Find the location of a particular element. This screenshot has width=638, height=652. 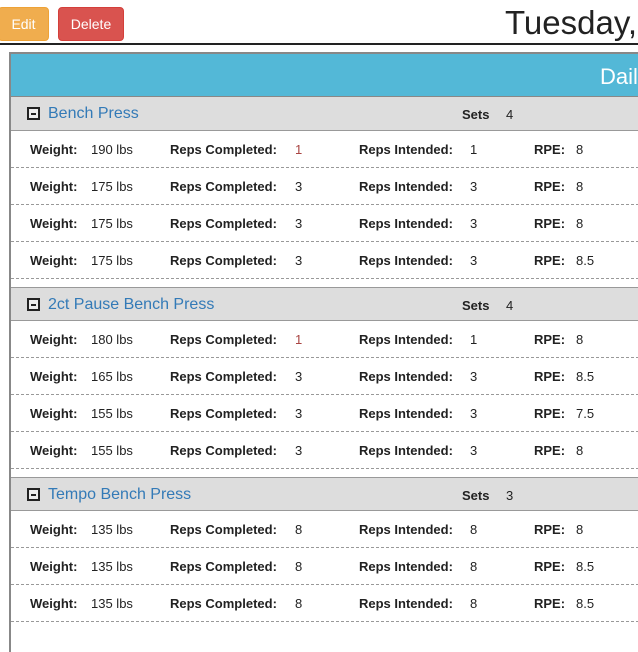

panel-header: Dail is located at coordinates (324, 75).